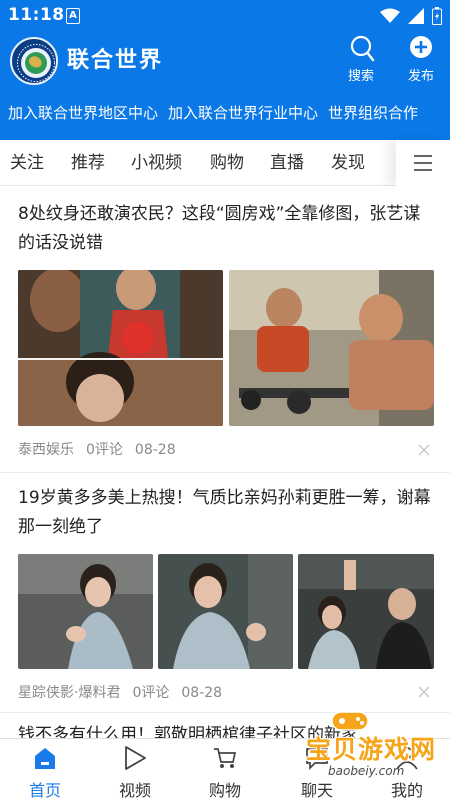 The image size is (450, 800). Describe the element at coordinates (420, 76) in the screenshot. I see `publish-label: 发布` at that location.